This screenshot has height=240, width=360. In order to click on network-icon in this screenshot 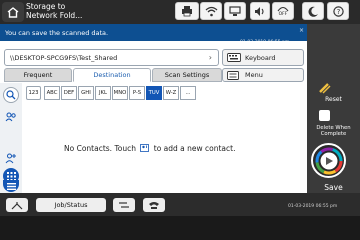, I will do `click(235, 10)`.